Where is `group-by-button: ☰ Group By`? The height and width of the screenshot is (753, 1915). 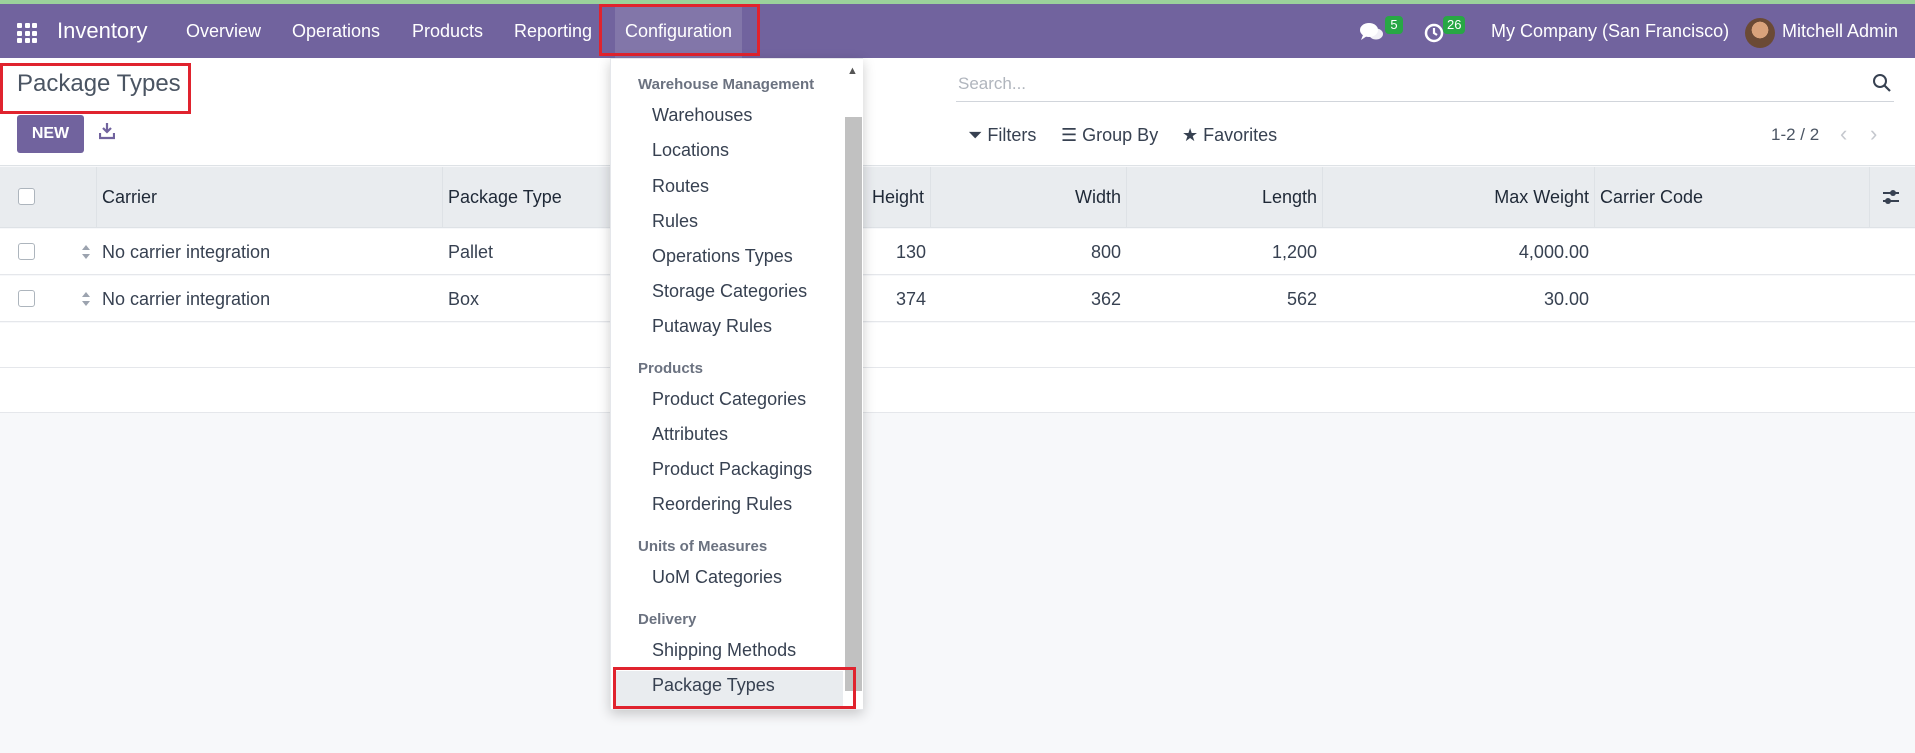
group-by-button: ☰ Group By is located at coordinates (1109, 135).